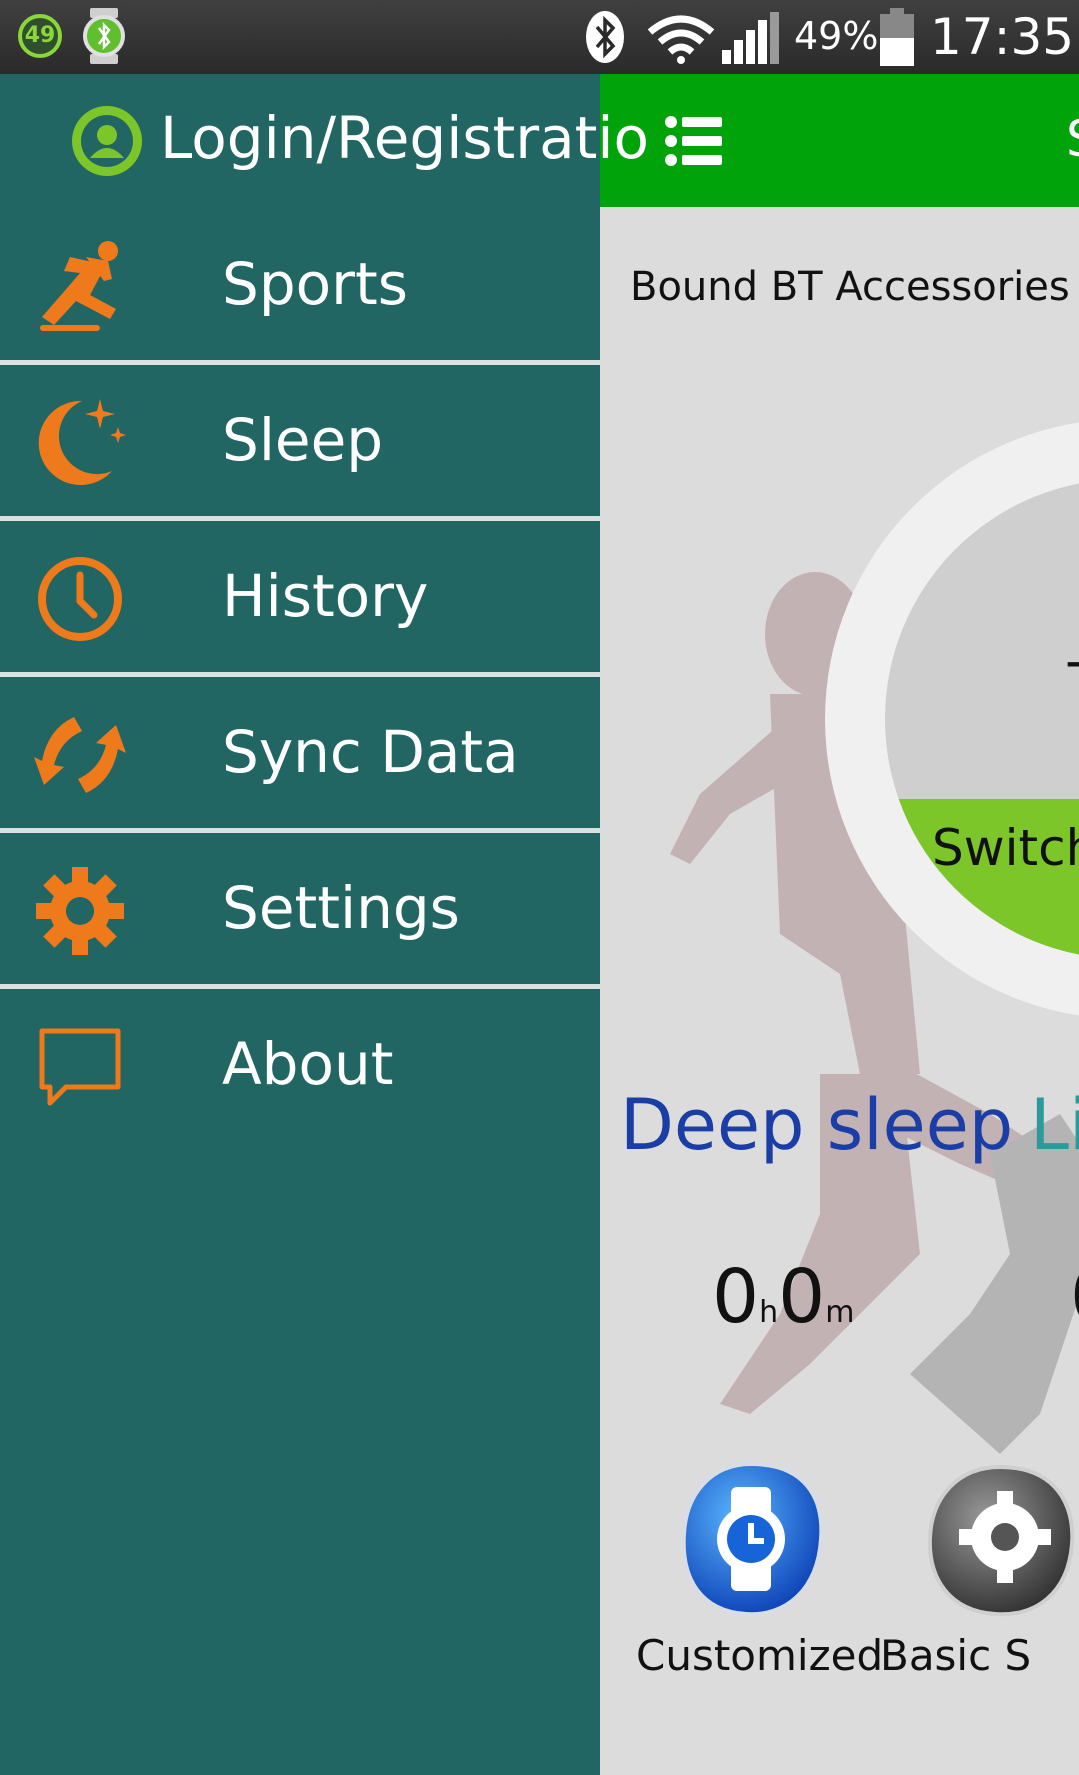  I want to click on dial-inner: - Switch, so click(982, 719).